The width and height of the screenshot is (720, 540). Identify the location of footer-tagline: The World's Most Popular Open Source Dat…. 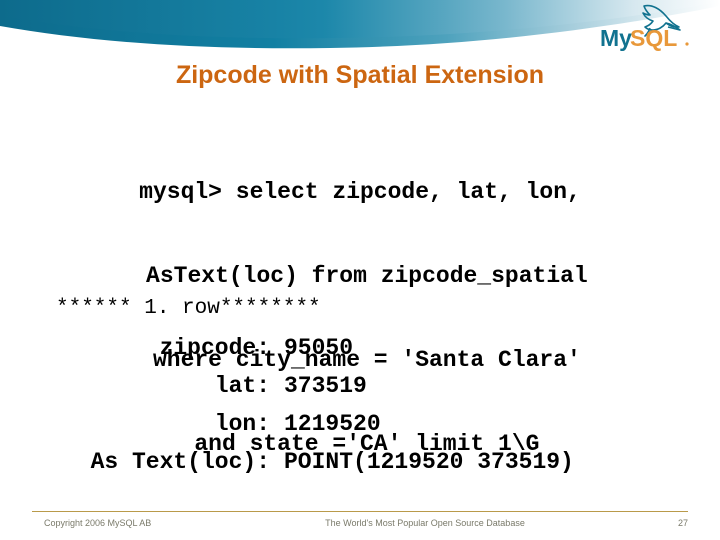
(425, 523).